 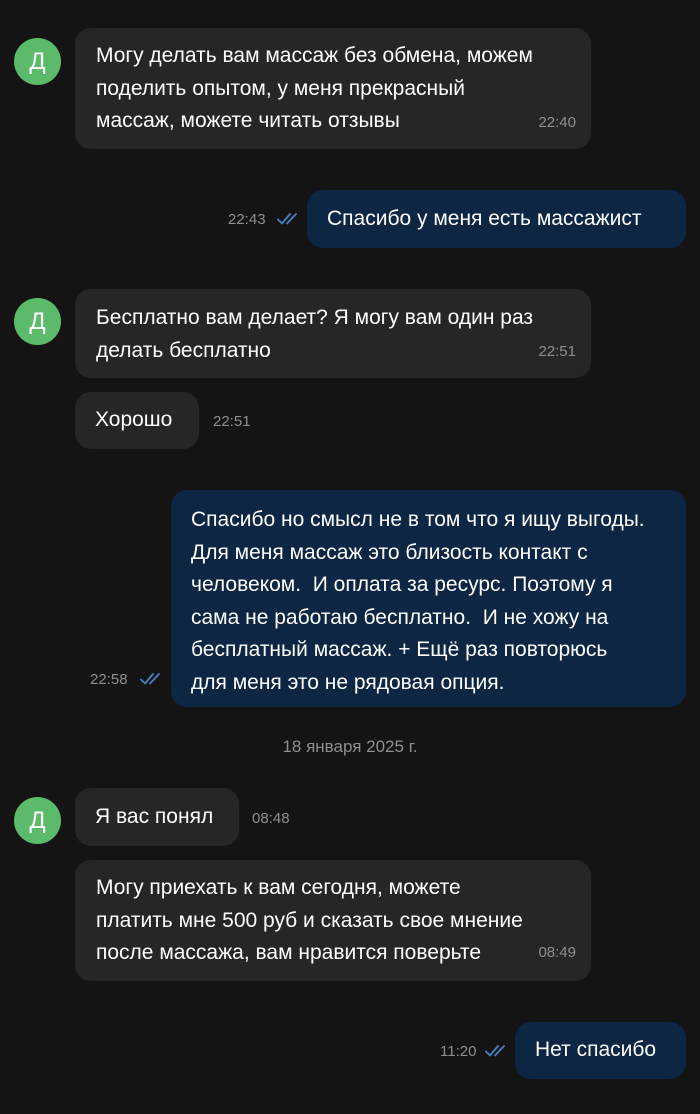 I want to click on message-bubble: Хорошо 22:51, so click(x=163, y=420).